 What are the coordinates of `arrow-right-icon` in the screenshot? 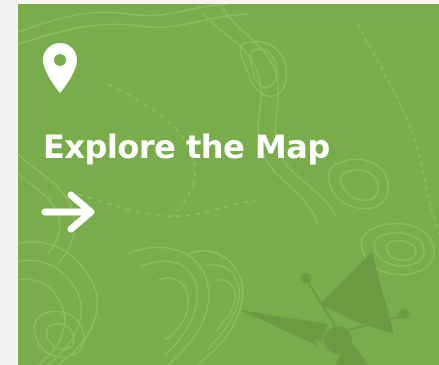 It's located at (69, 212).